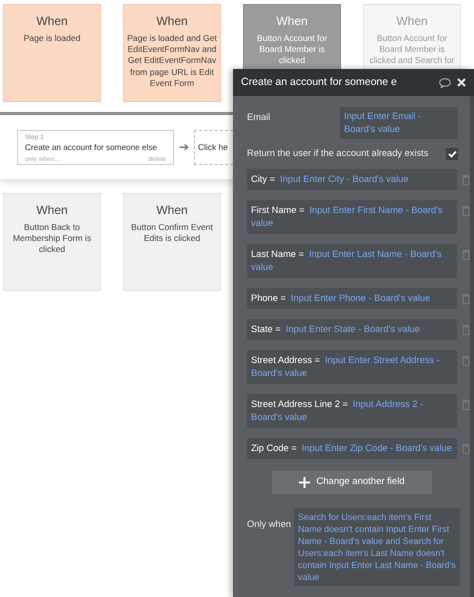 The image size is (474, 597). I want to click on field-row: First Name = Input Enter First Name - Board's value, so click(352, 217).